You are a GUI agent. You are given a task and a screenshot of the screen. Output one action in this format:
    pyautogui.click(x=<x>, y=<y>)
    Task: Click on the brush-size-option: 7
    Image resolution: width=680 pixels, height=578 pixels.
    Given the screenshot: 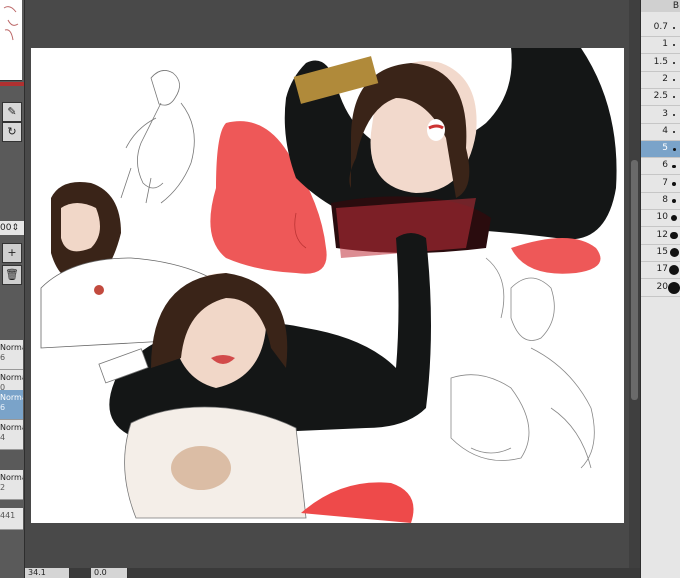 What is the action you would take?
    pyautogui.click(x=660, y=184)
    